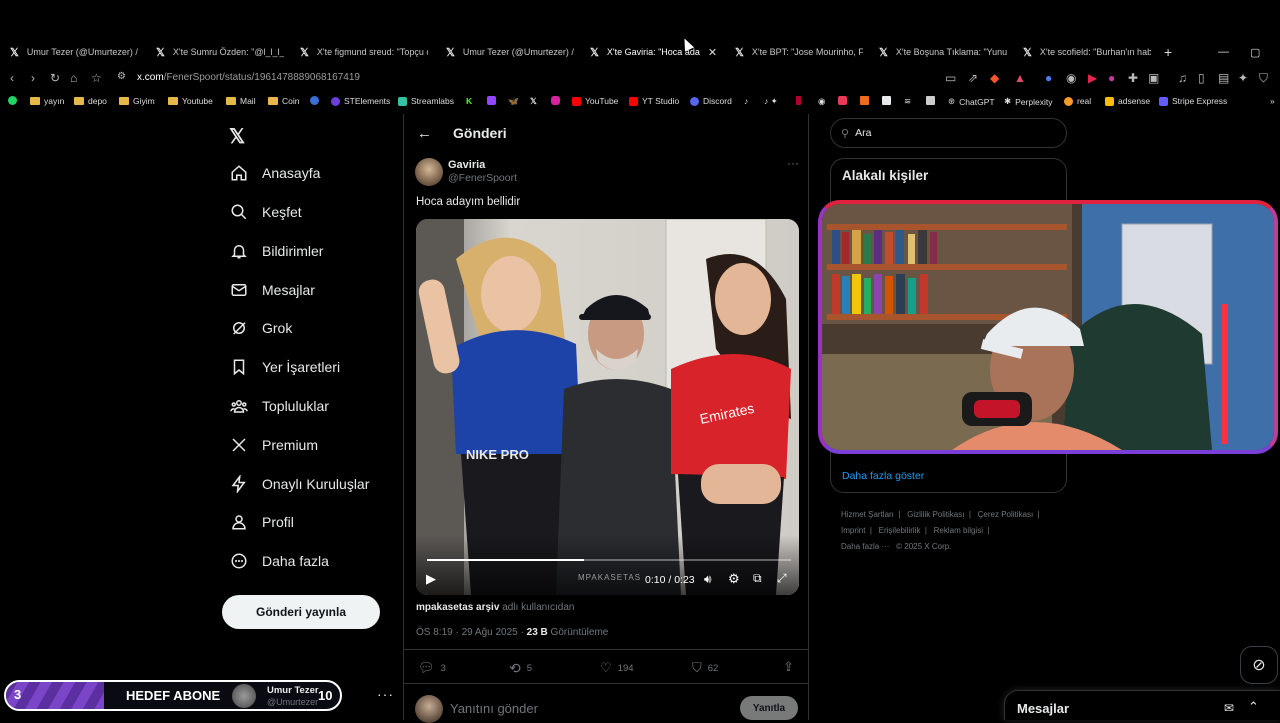 The height and width of the screenshot is (723, 1280). Describe the element at coordinates (520, 668) in the screenshot. I see `repost-action: ⟲ 5` at that location.